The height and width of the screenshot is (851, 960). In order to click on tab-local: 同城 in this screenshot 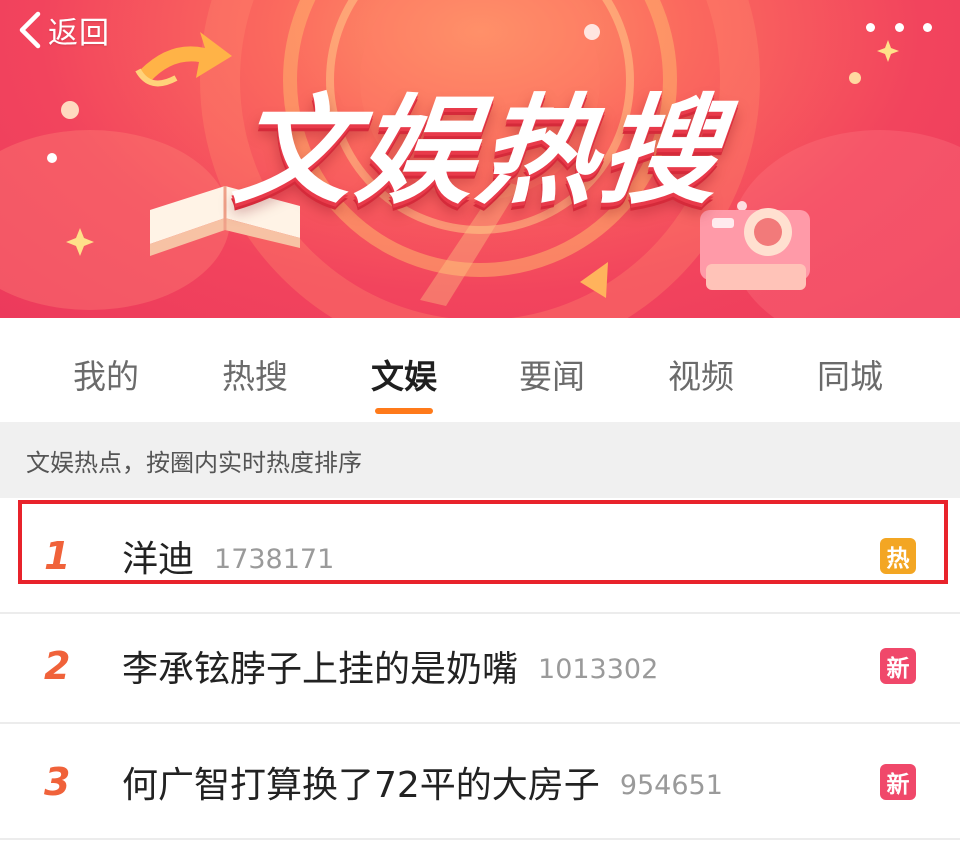, I will do `click(850, 373)`.